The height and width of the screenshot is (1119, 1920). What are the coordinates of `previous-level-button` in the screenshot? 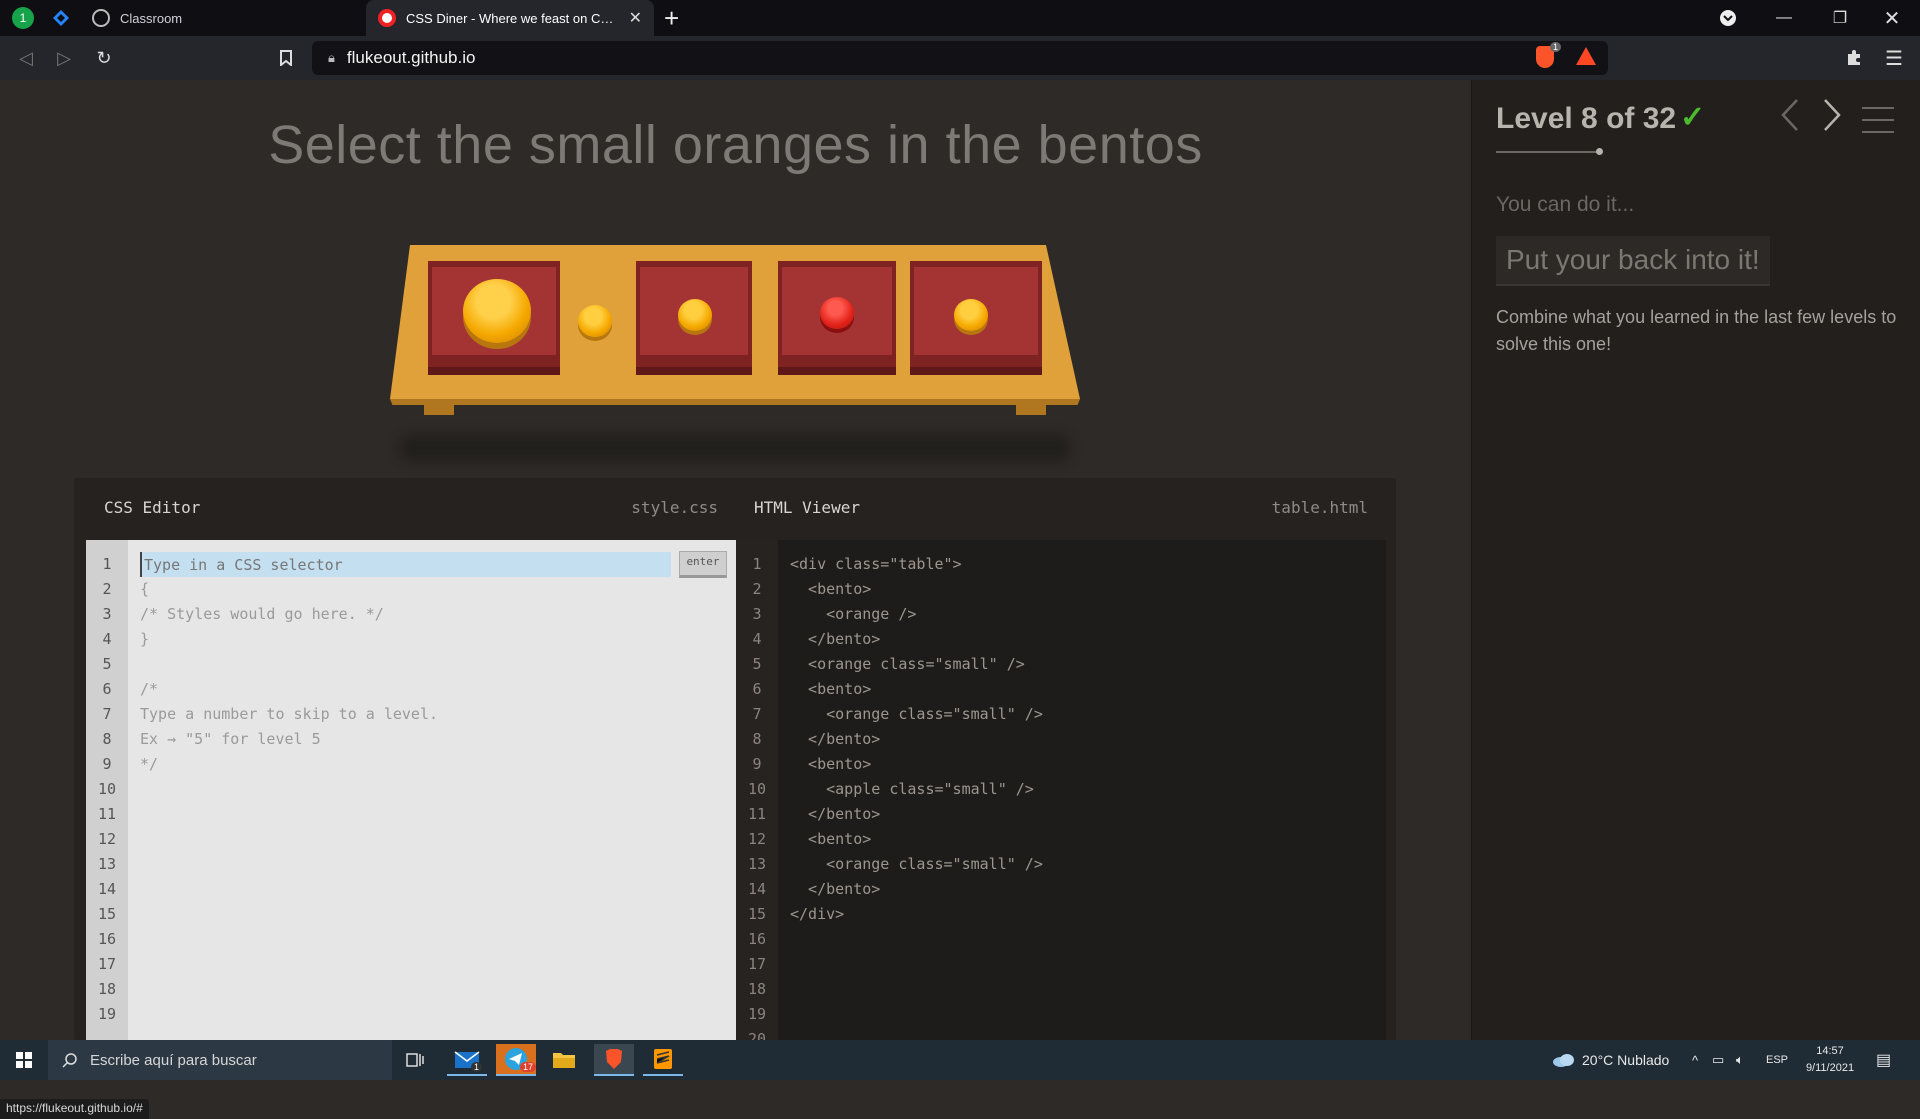 It's located at (1790, 119).